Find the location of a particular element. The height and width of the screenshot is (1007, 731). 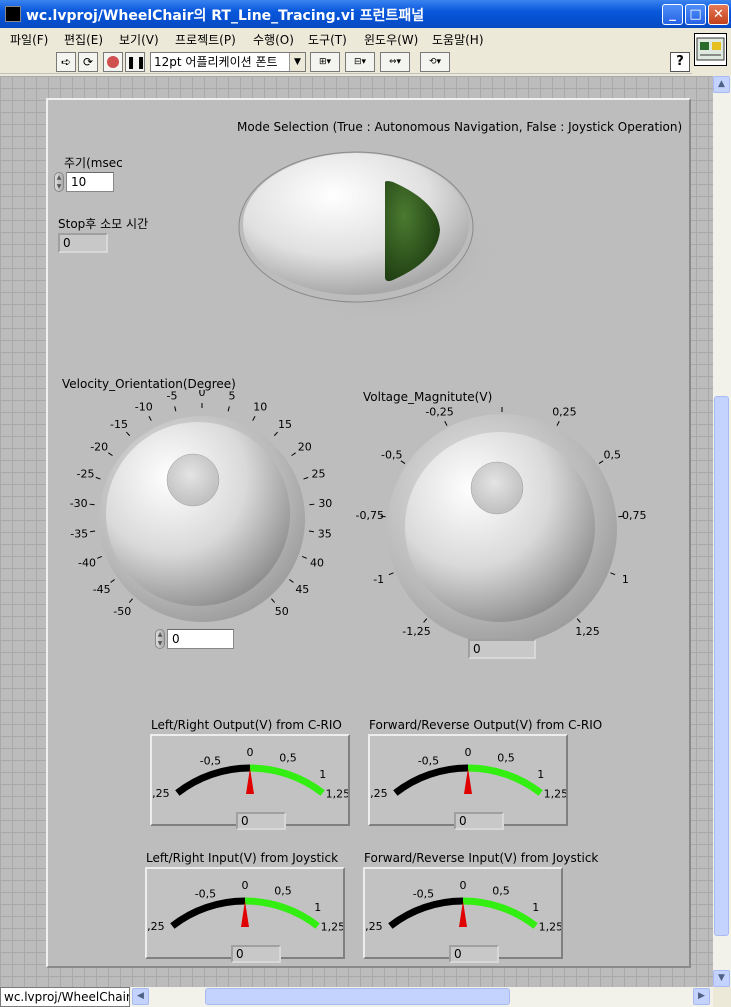

menu-operate: 수행(O) is located at coordinates (273, 39).